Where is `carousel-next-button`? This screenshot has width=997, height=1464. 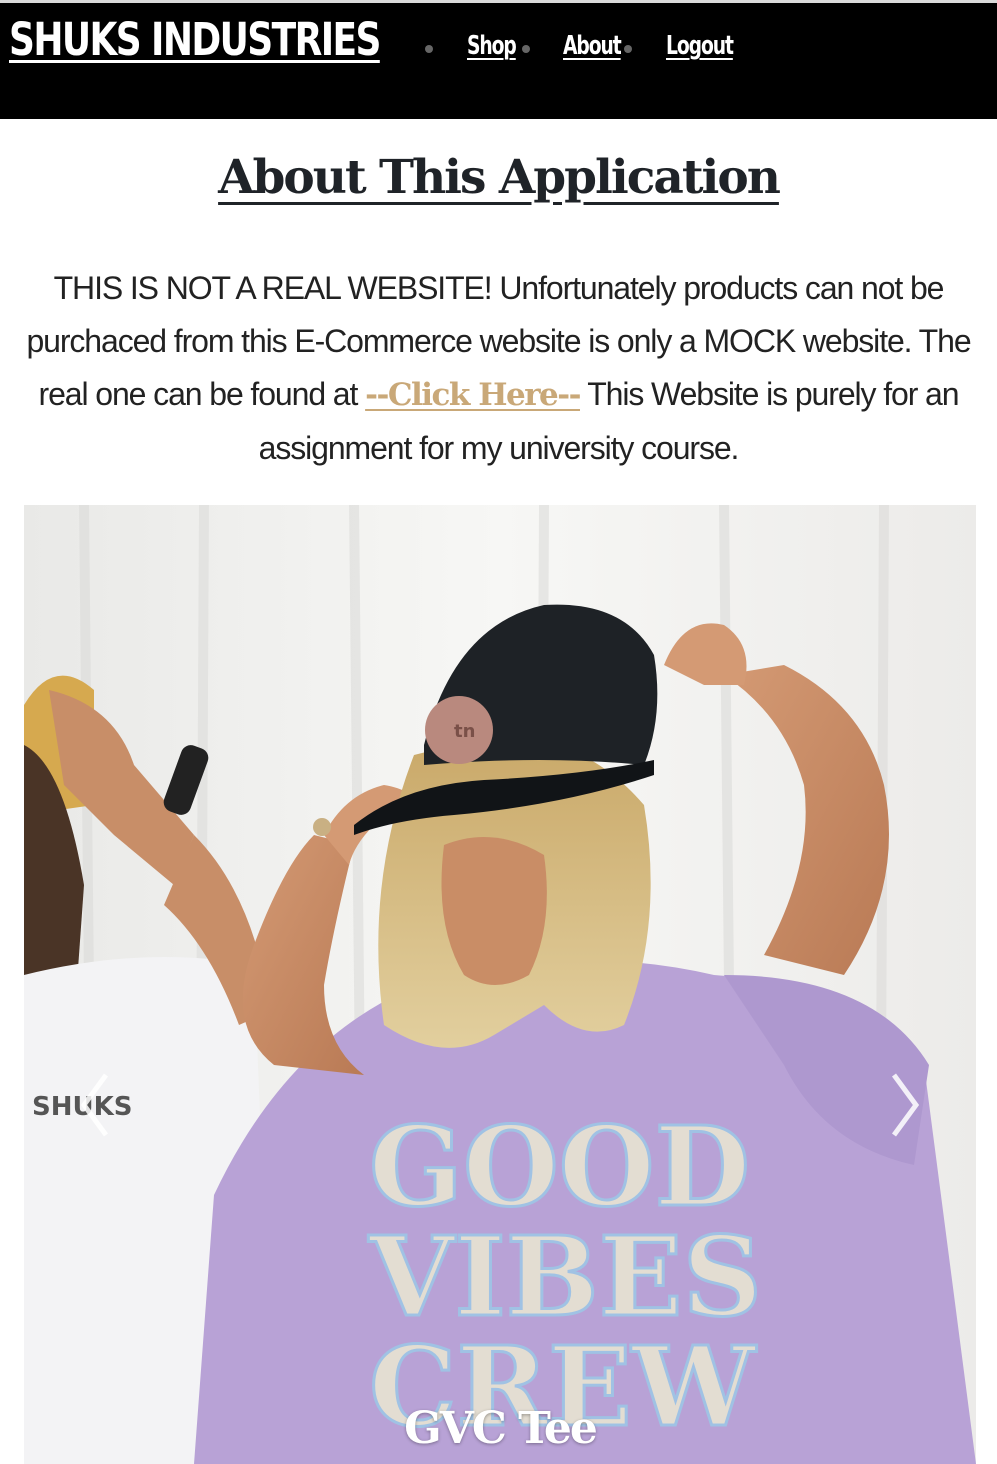 carousel-next-button is located at coordinates (904, 1105).